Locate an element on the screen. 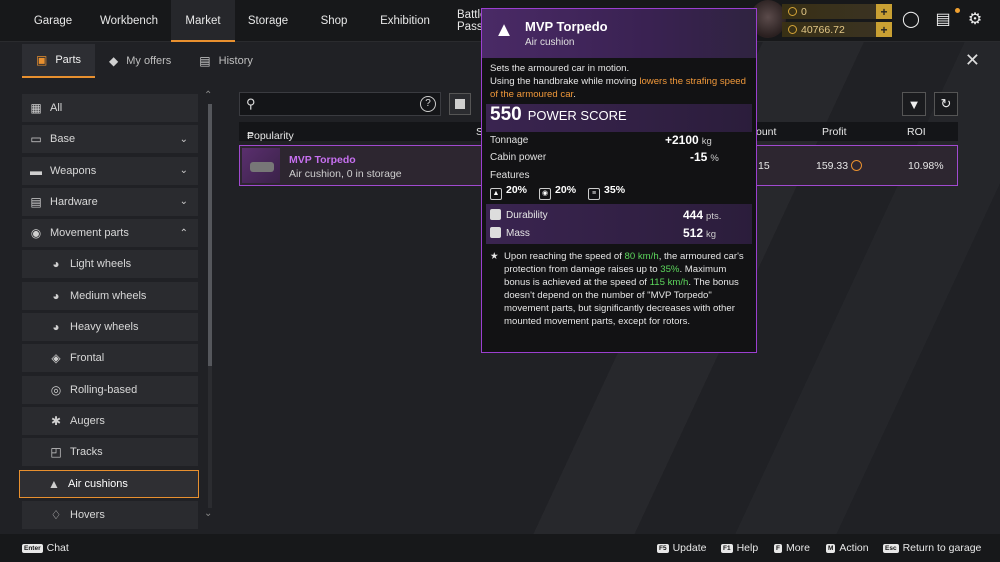  gun-icon: ▬ is located at coordinates (36, 170).